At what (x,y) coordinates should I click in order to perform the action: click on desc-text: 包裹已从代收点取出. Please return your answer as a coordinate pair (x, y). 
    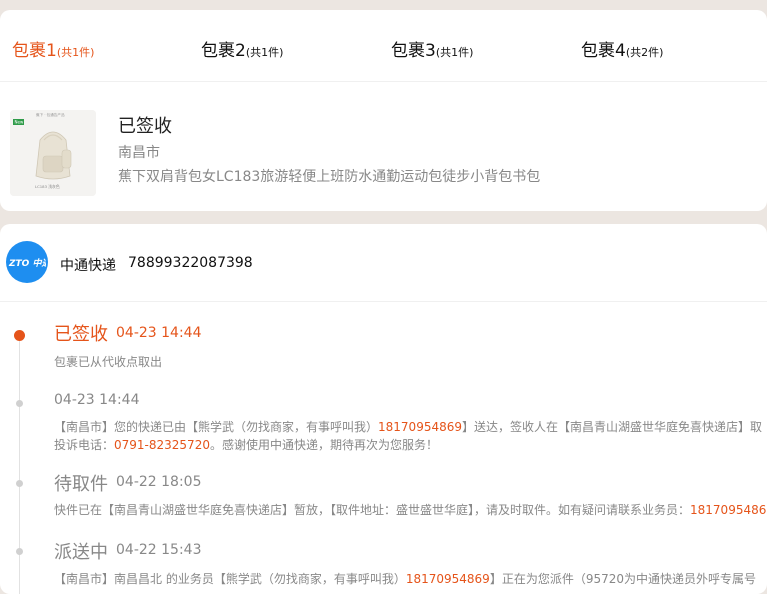
    Looking at the image, I should click on (108, 362).